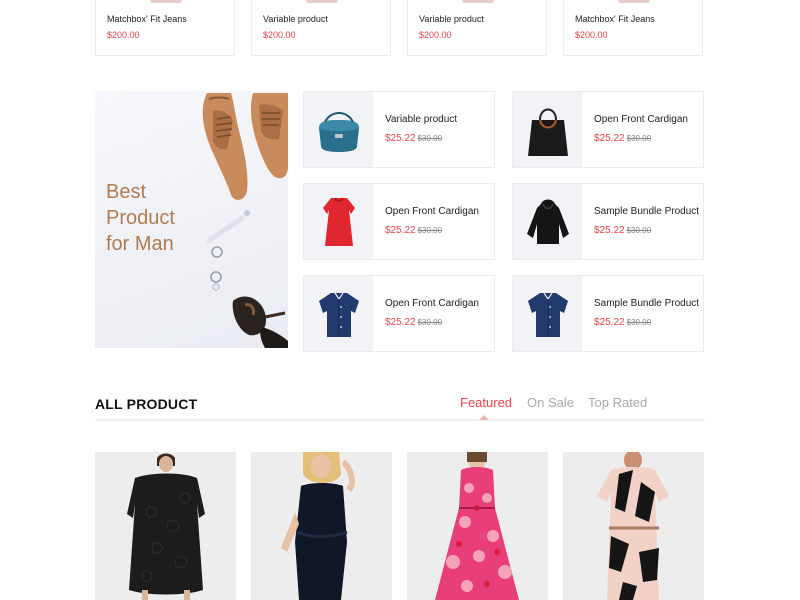 This screenshot has height=600, width=800. I want to click on floral-dress-image, so click(477, 526).